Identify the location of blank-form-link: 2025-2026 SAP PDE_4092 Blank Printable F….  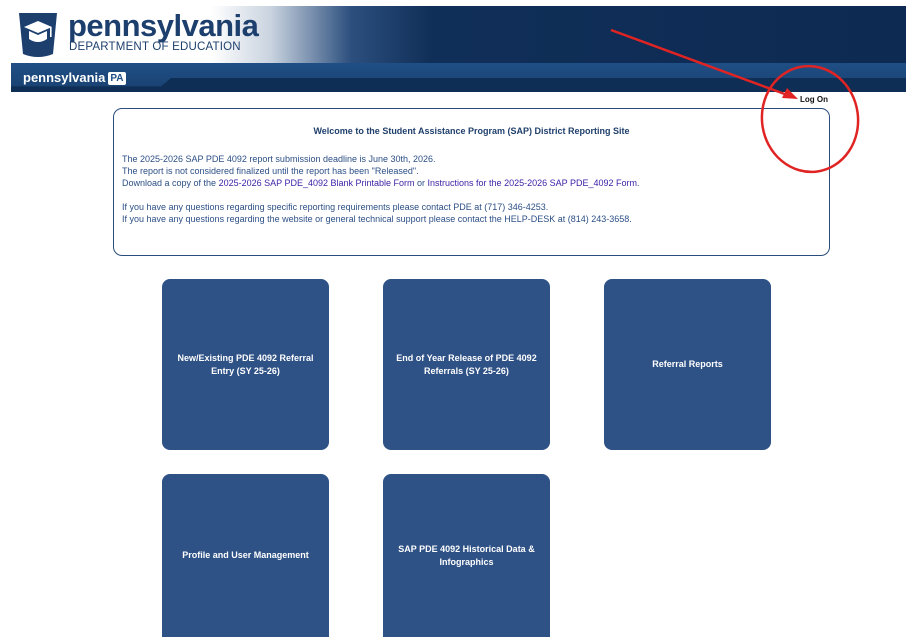
(317, 183).